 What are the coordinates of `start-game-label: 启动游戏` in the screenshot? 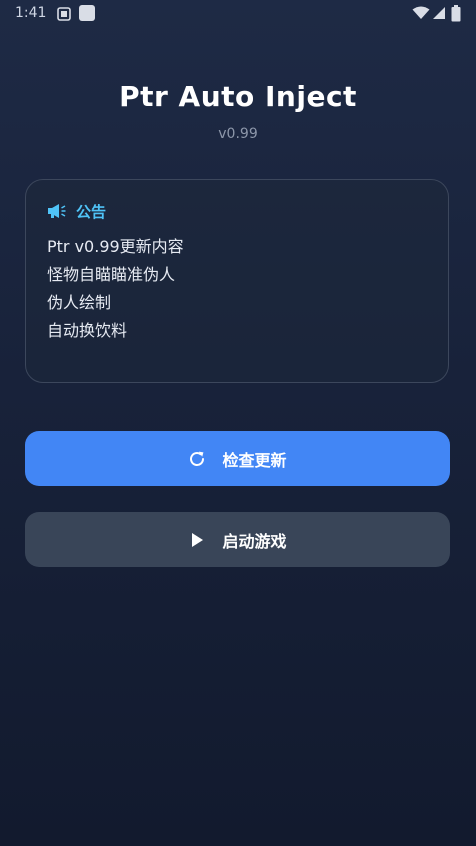 It's located at (254, 541).